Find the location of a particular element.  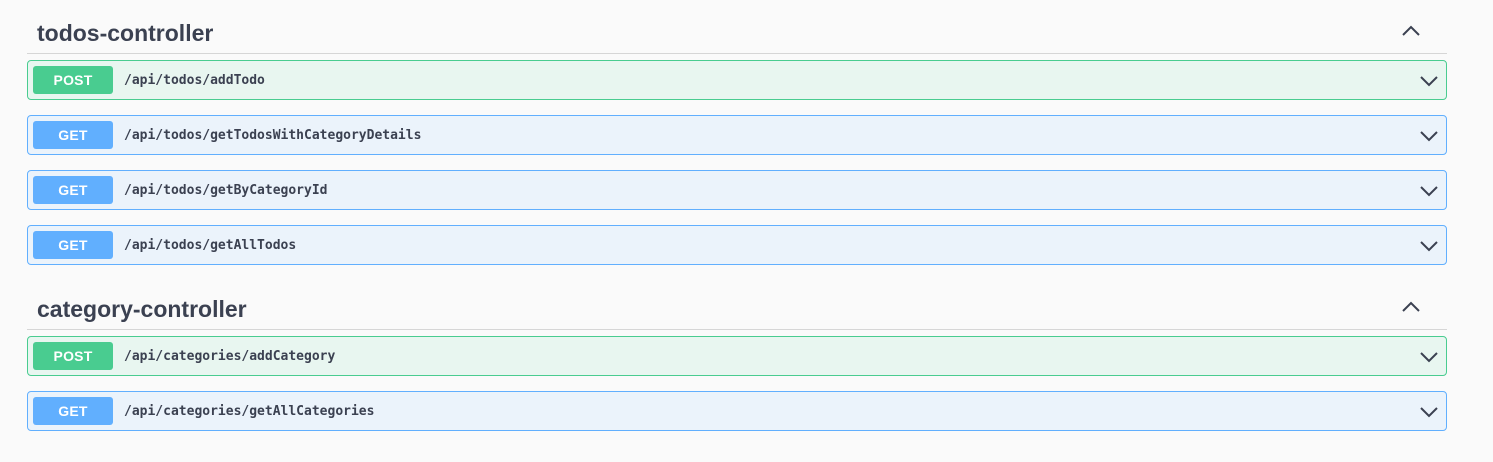

operation-get-getByCategoryId: GET /api/todos/getByCategoryId is located at coordinates (737, 190).